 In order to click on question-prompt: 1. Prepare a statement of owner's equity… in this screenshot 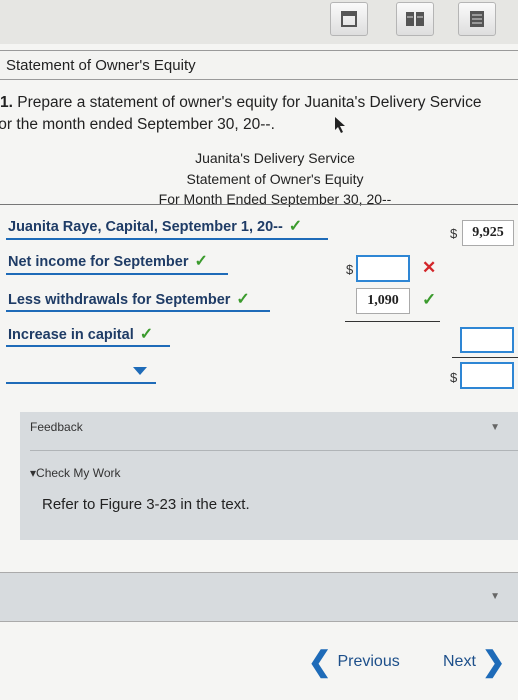, I will do `click(259, 114)`.